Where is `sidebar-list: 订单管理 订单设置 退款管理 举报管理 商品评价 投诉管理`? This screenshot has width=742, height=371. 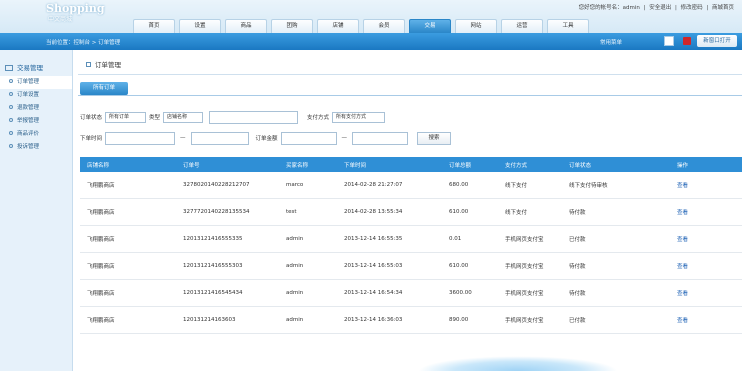
sidebar-list: 订单管理 订单设置 退款管理 举报管理 商品评价 投诉管理 is located at coordinates (36, 115).